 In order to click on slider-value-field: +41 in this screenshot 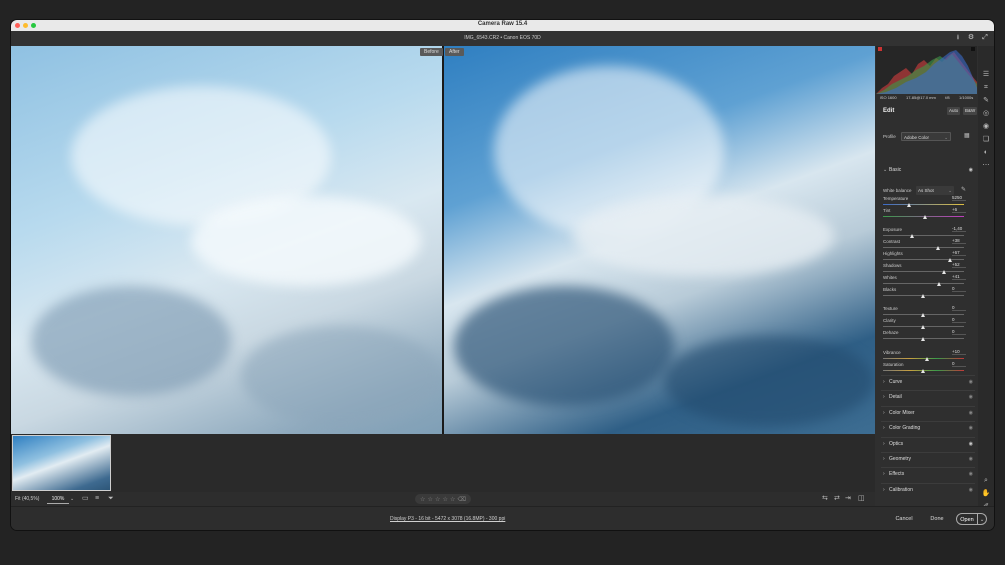, I will do `click(959, 277)`.